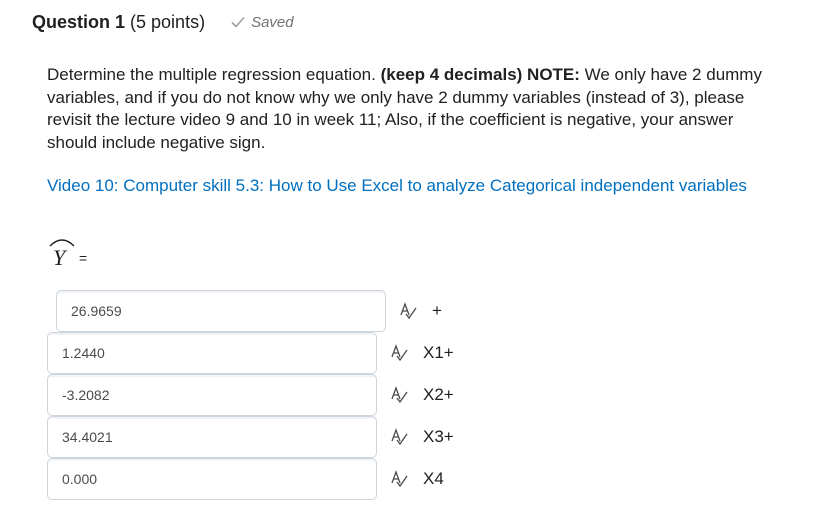 Image resolution: width=829 pixels, height=516 pixels. I want to click on answer-row-x1: X1+, so click(250, 353).